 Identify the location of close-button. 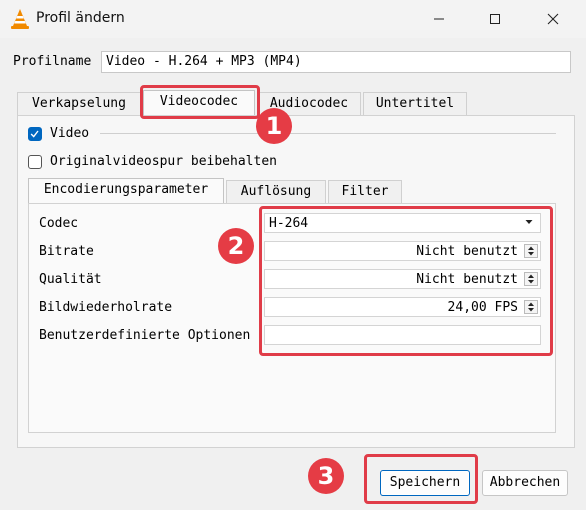
(553, 19).